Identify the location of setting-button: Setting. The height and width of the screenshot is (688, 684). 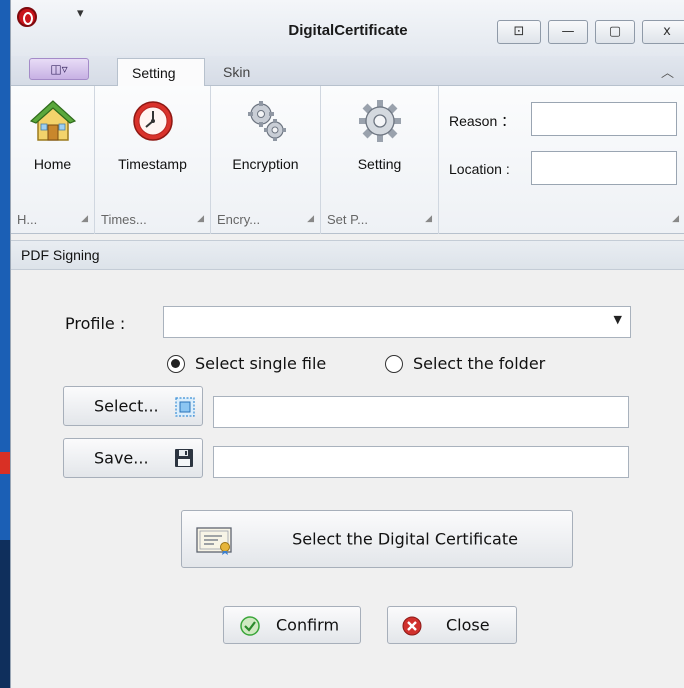
(379, 140).